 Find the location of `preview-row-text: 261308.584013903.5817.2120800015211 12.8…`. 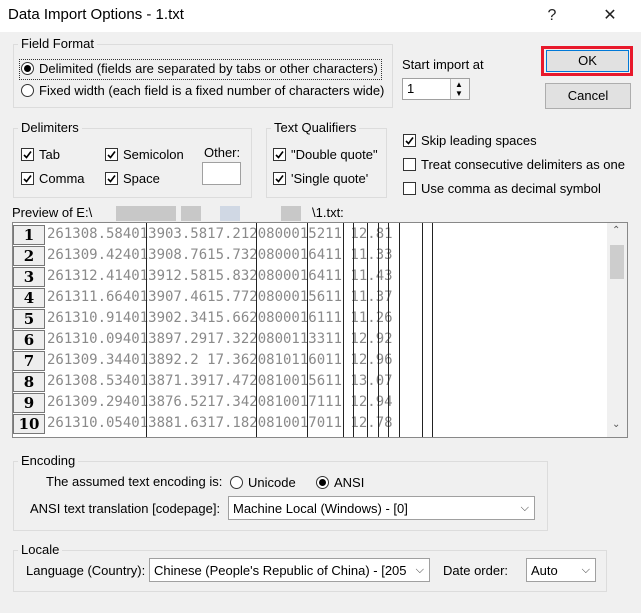

preview-row-text: 261308.584013903.5817.2120800015211 12.8… is located at coordinates (220, 234).